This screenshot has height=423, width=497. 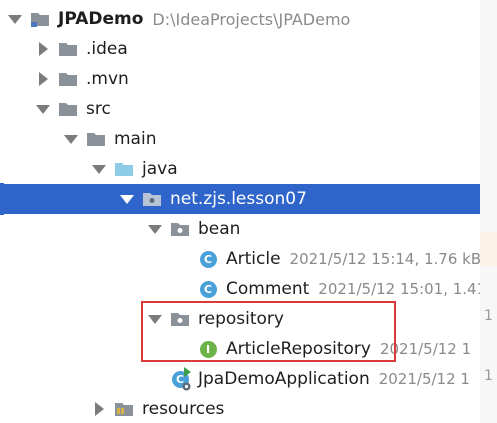 I want to click on tree-row-repository: repository, so click(x=240, y=319).